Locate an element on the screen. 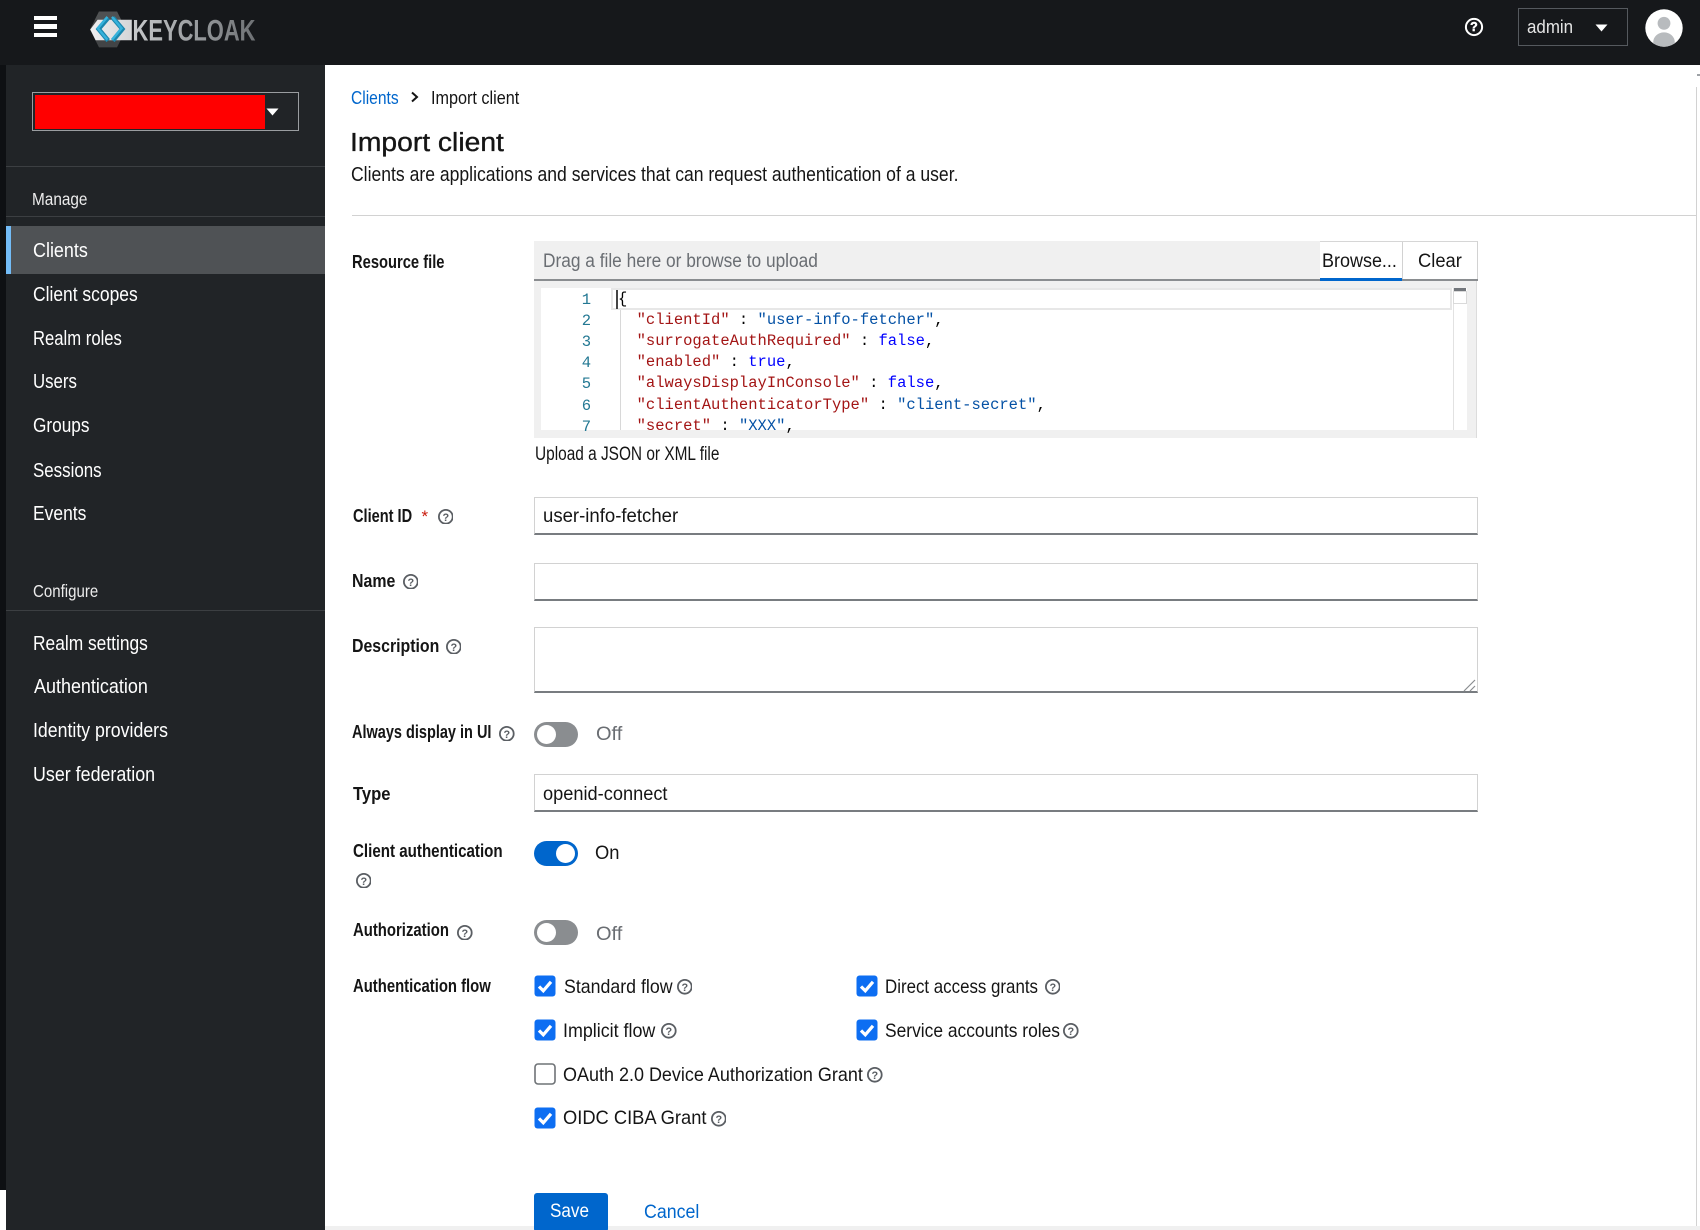 This screenshot has height=1230, width=1700. svg-text: KEYCLOAK is located at coordinates (194, 30).